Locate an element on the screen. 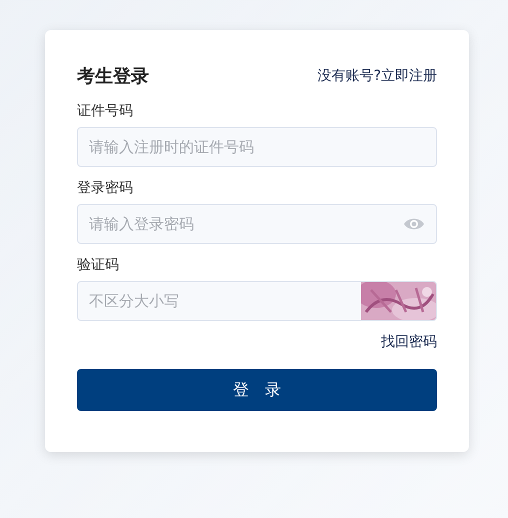 Image resolution: width=508 pixels, height=518 pixels. login-button: 登 录 is located at coordinates (257, 390).